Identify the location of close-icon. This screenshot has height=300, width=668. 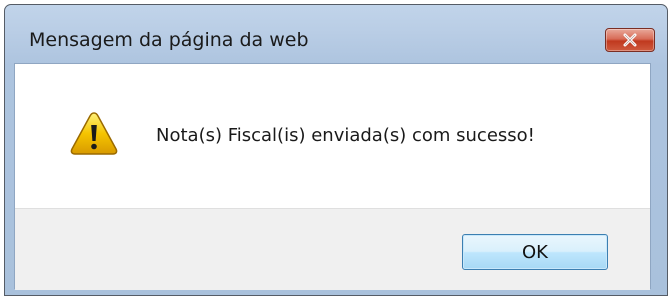
(630, 40).